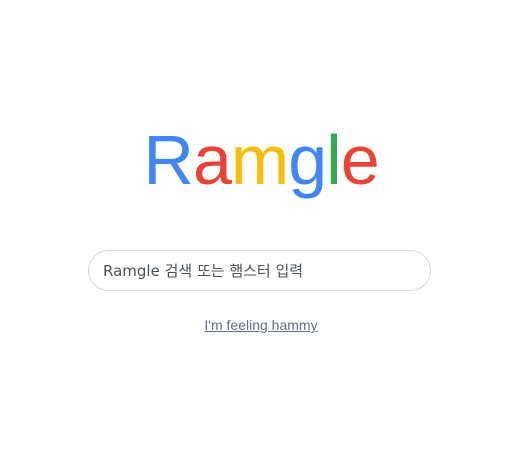 This screenshot has height=474, width=522. Describe the element at coordinates (212, 160) in the screenshot. I see `logo-letter-a: a` at that location.